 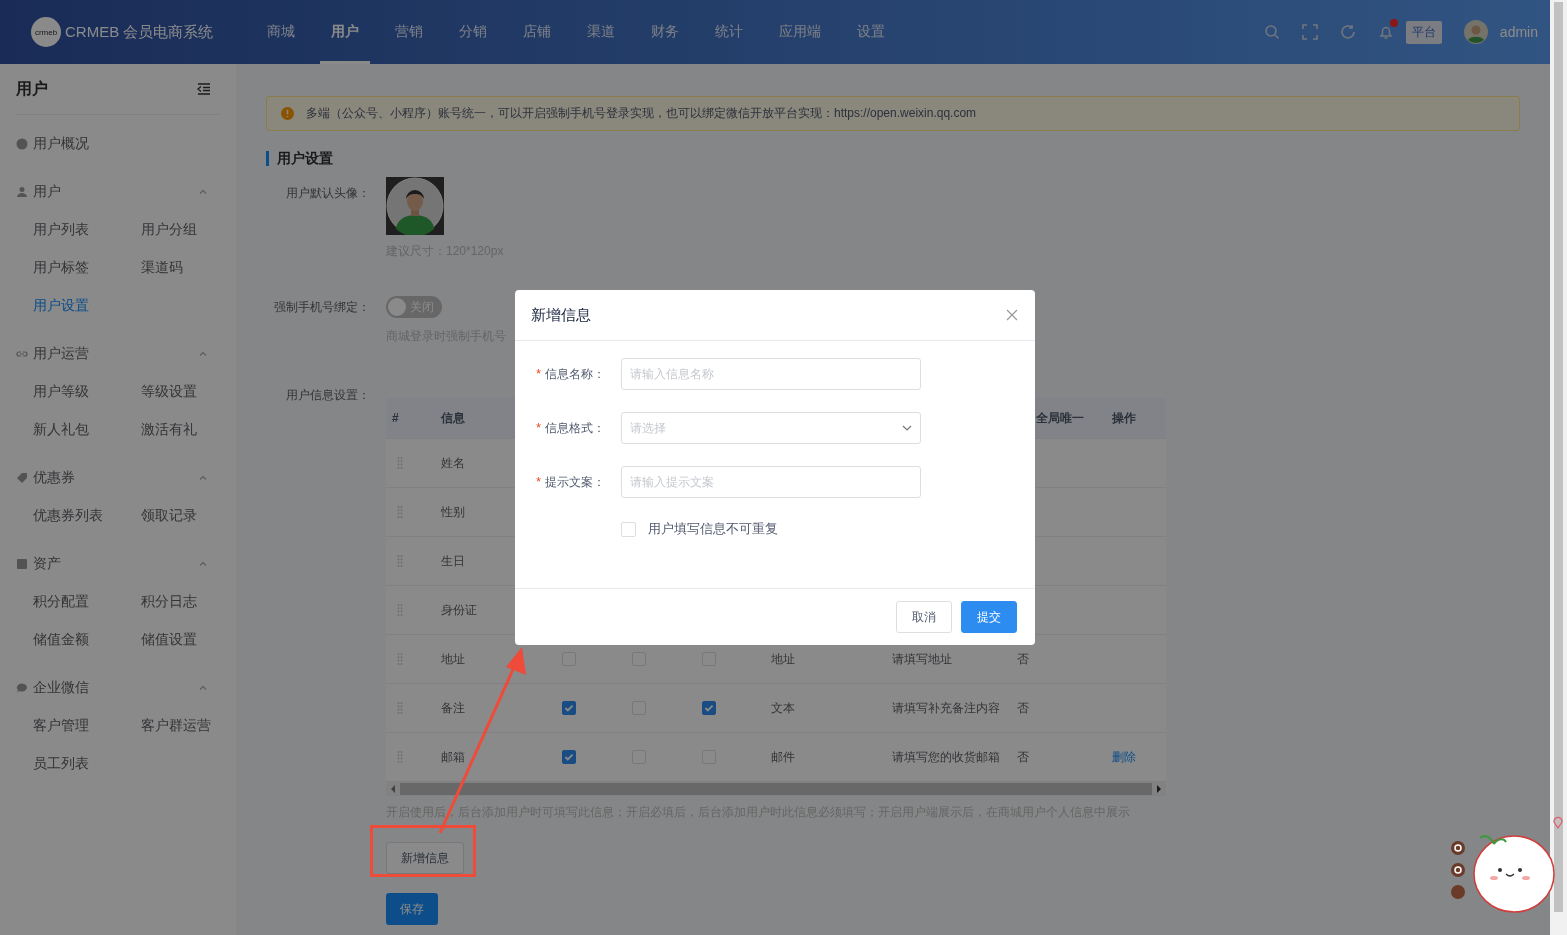 I want to click on field-label: * 信息名称：, so click(x=570, y=374).